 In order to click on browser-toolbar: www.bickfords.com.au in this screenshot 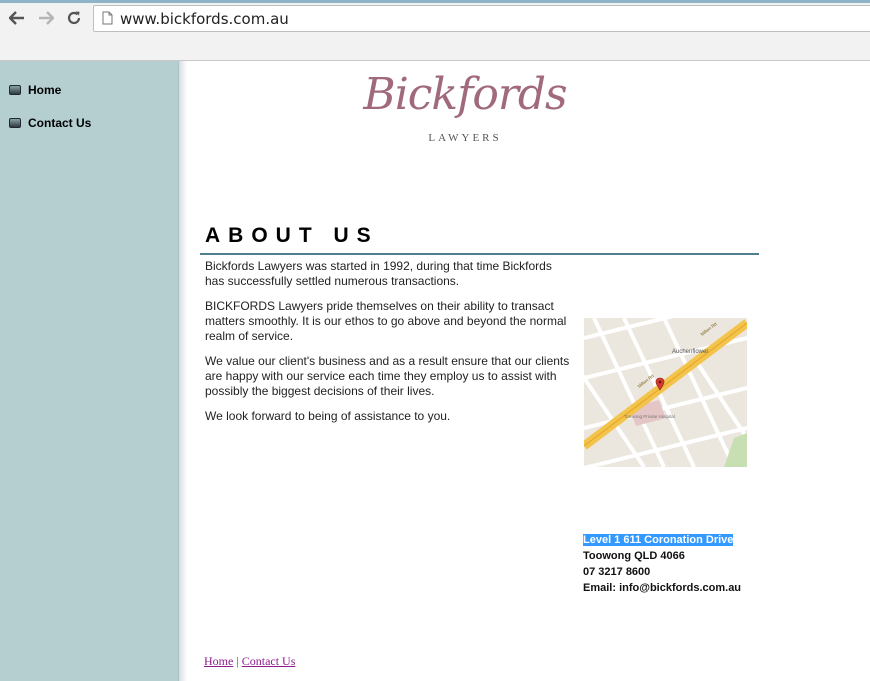, I will do `click(435, 30)`.